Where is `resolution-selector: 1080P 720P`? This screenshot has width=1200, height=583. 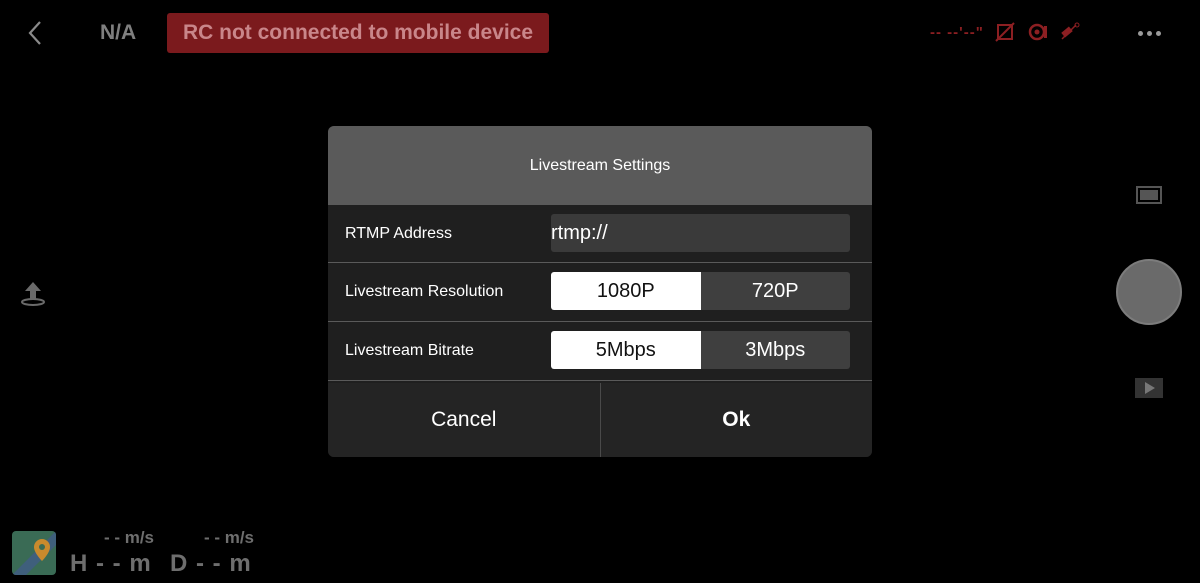
resolution-selector: 1080P 720P is located at coordinates (700, 291).